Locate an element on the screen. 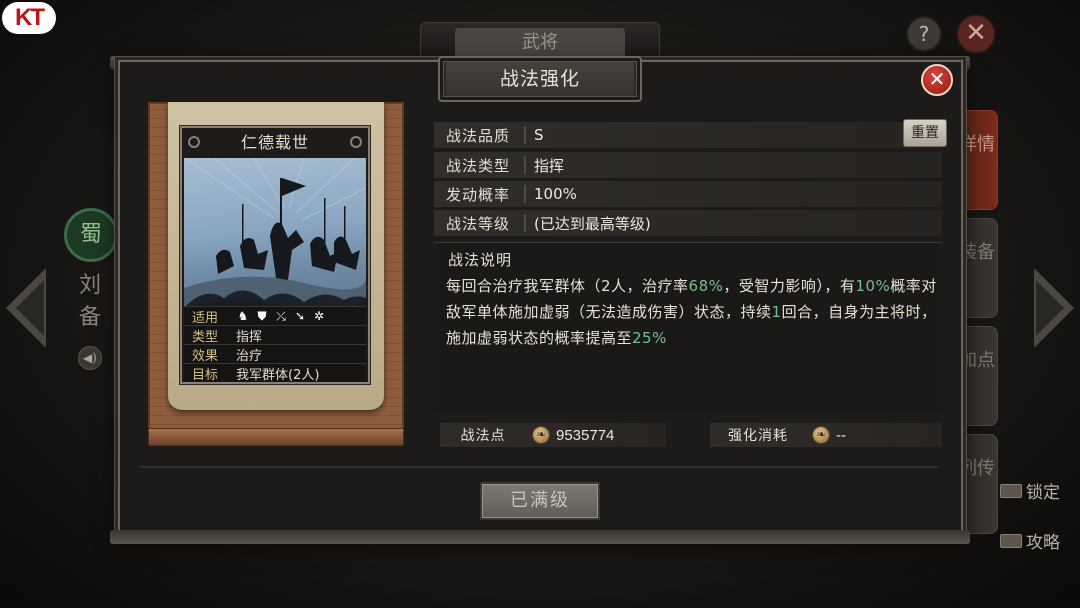 The image size is (1080, 608). shield-icon: ⛊ is located at coordinates (262, 316).